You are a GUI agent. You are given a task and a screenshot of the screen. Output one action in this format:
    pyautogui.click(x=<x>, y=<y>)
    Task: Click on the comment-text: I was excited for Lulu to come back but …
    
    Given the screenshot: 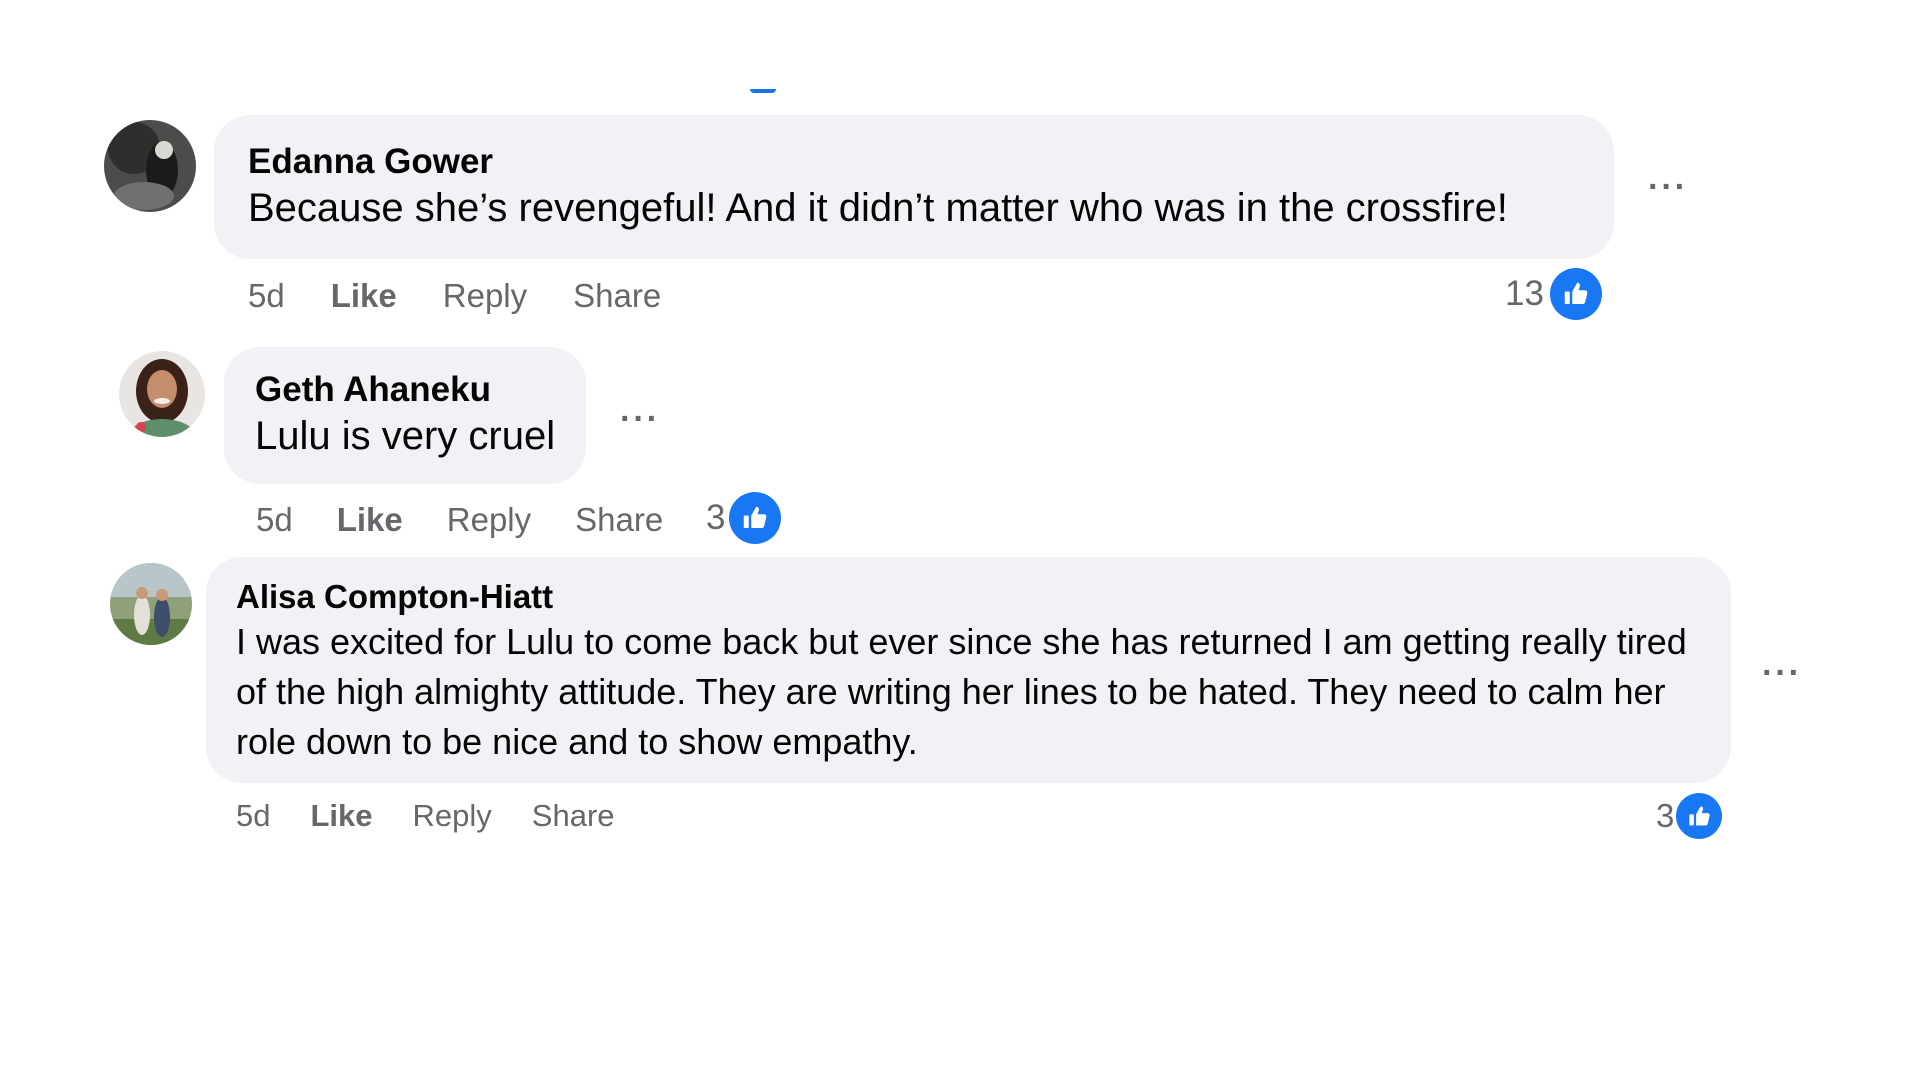 What is the action you would take?
    pyautogui.click(x=961, y=691)
    